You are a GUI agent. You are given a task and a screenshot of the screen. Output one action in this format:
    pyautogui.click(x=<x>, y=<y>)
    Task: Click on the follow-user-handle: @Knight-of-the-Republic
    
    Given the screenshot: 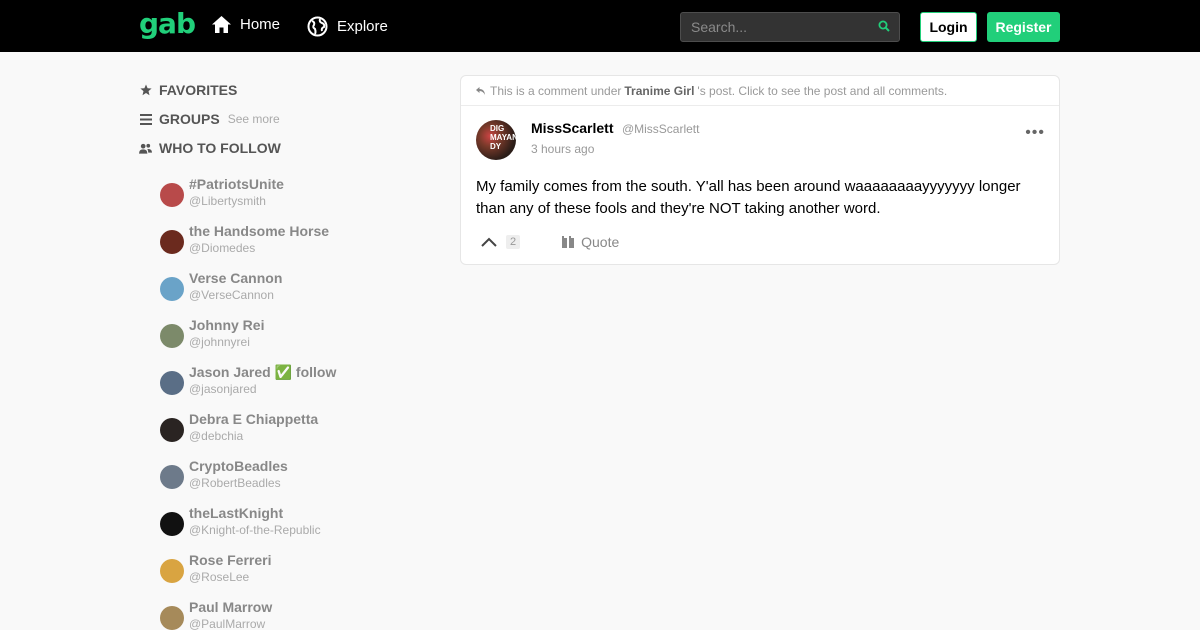 What is the action you would take?
    pyautogui.click(x=255, y=530)
    